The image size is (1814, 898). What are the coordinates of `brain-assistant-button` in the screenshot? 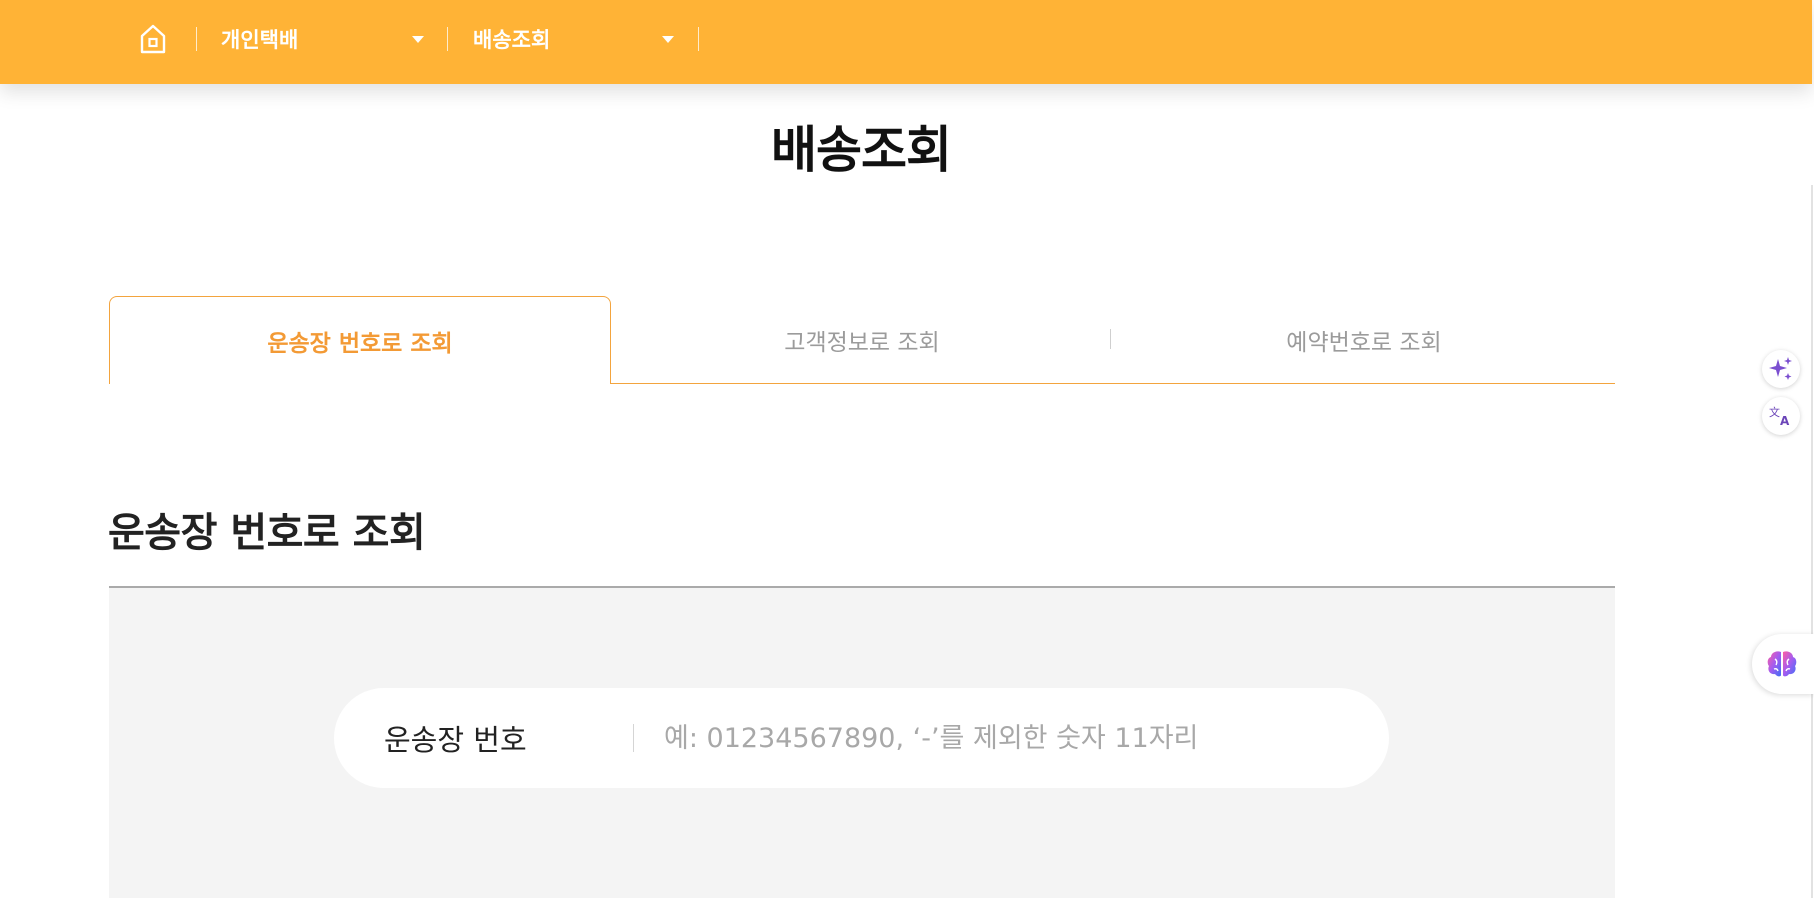 It's located at (1783, 664).